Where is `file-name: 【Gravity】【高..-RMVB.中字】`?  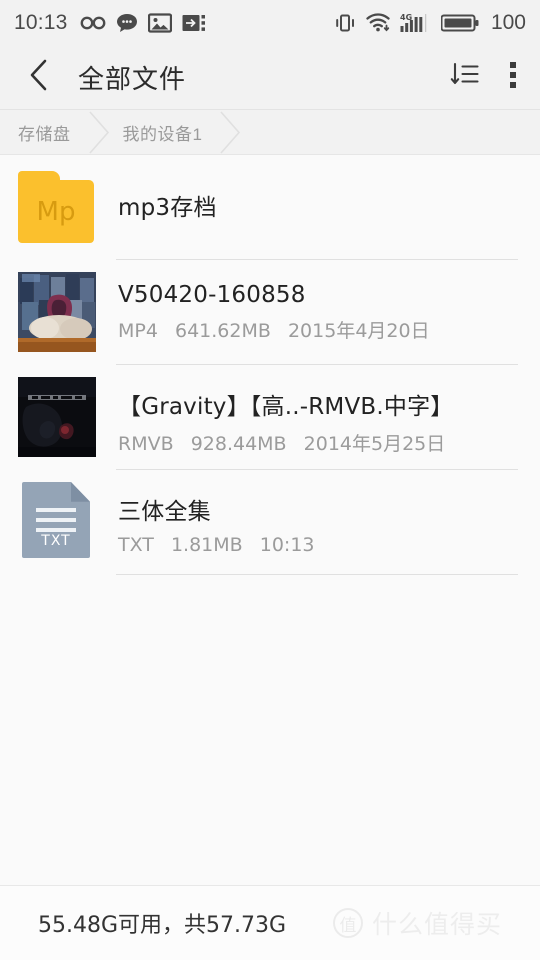 file-name: 【Gravity】【高..-RMVB.中字】 is located at coordinates (286, 407).